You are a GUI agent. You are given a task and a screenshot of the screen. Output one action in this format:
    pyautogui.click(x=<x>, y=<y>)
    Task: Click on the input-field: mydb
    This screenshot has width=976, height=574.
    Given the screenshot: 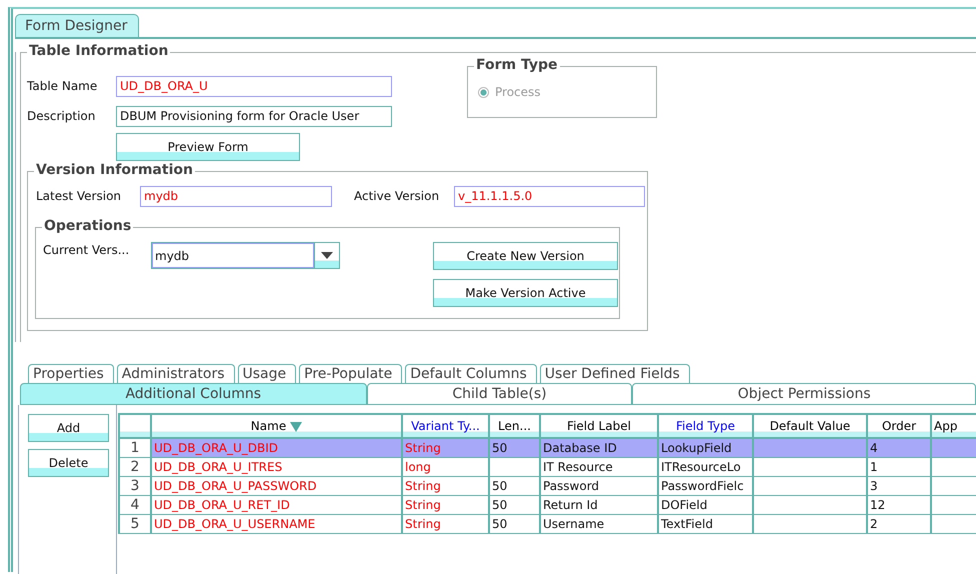 What is the action you would take?
    pyautogui.click(x=236, y=196)
    